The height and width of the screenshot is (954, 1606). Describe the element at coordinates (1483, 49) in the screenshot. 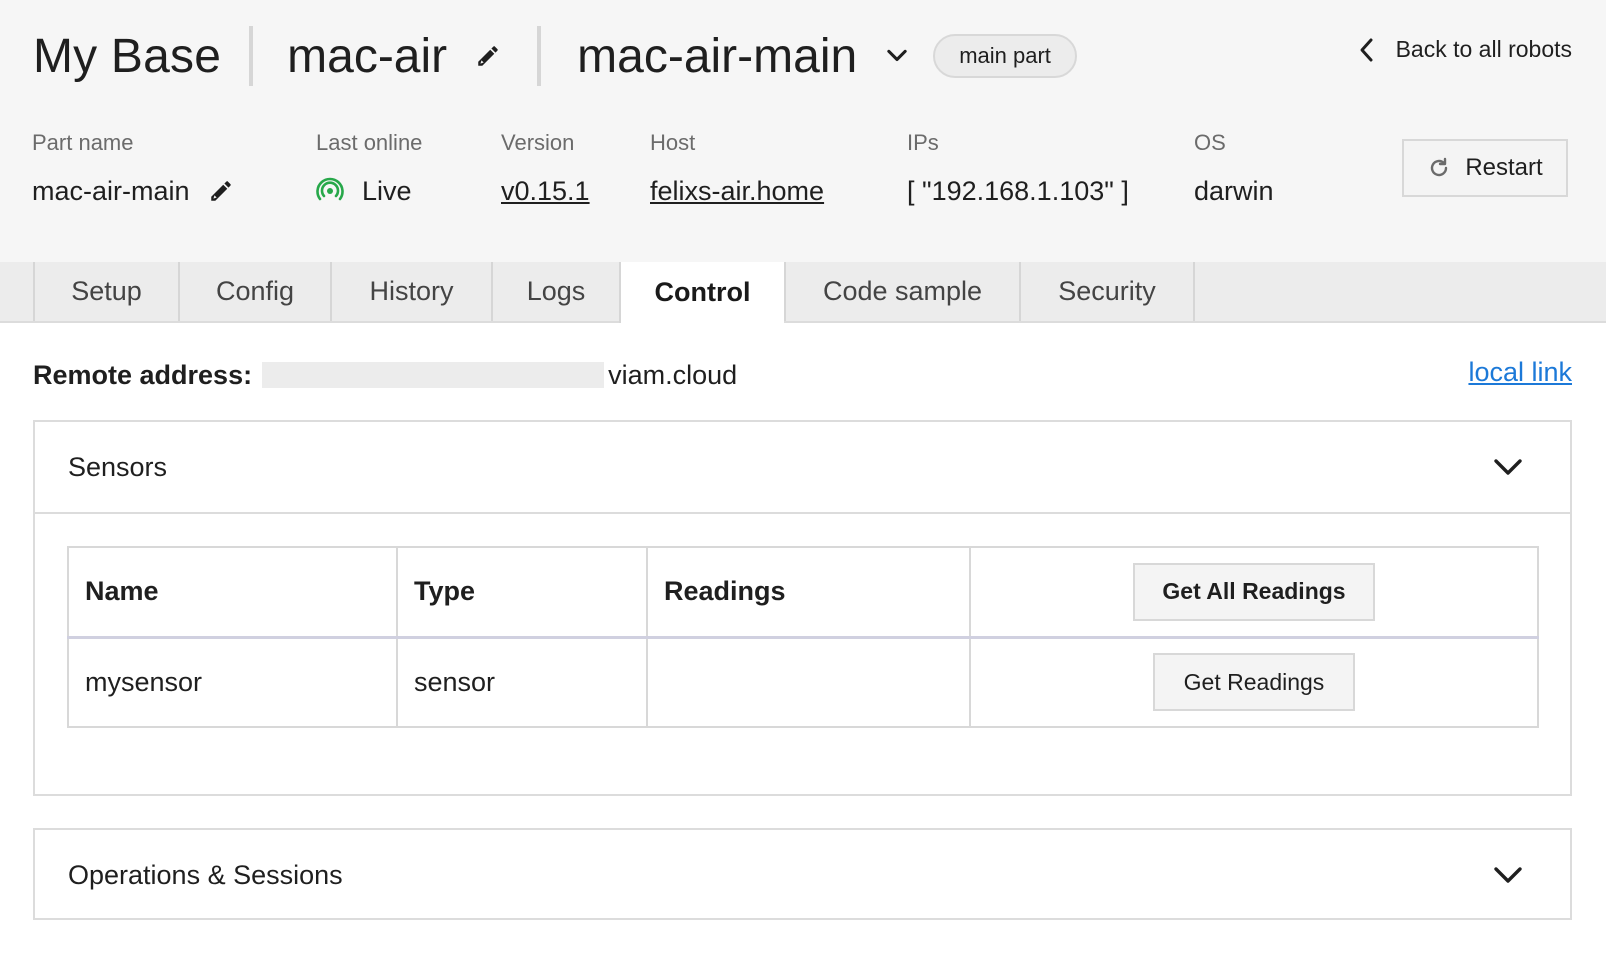

I see `back-link-label: Back to all robots` at that location.